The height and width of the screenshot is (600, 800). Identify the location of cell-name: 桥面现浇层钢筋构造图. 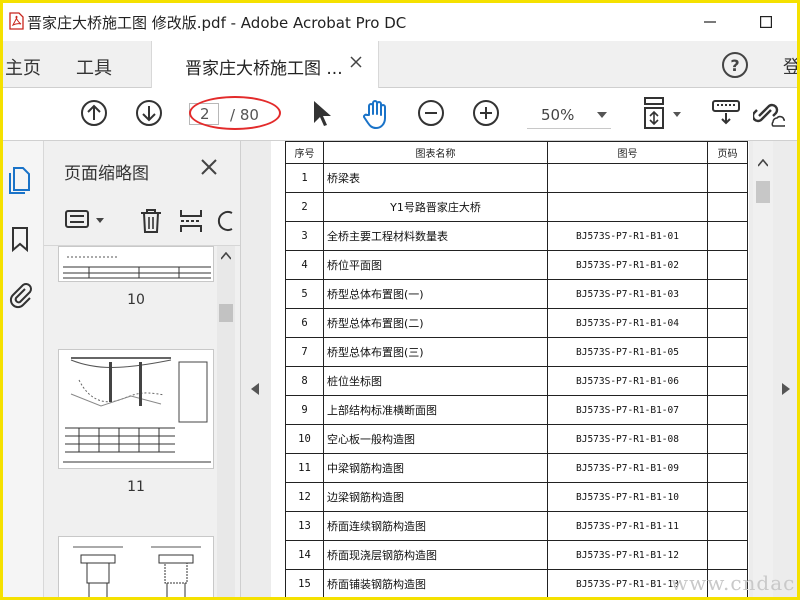
(435, 555).